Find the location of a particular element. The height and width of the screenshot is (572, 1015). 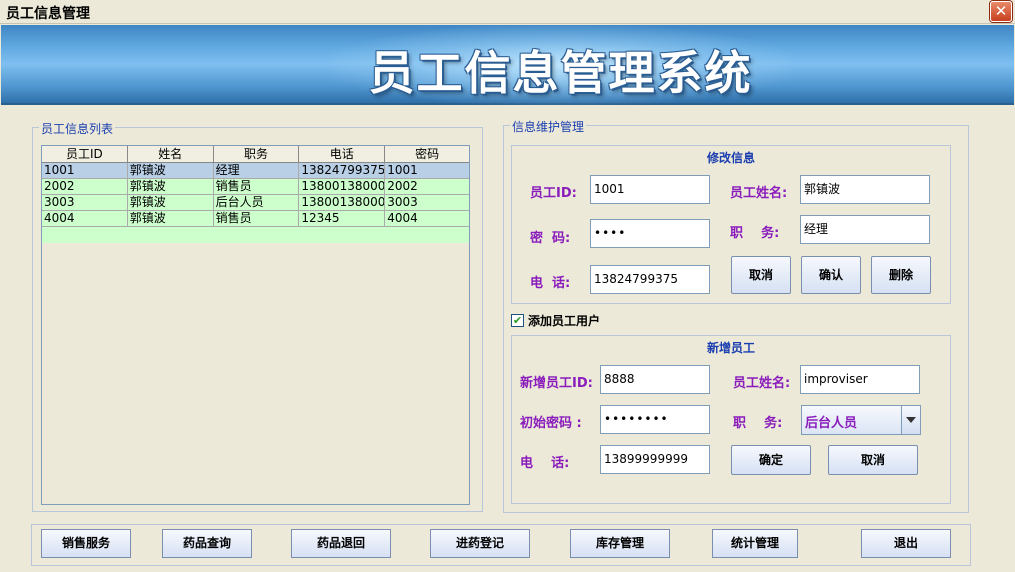

cell-password: 4004 is located at coordinates (402, 218).